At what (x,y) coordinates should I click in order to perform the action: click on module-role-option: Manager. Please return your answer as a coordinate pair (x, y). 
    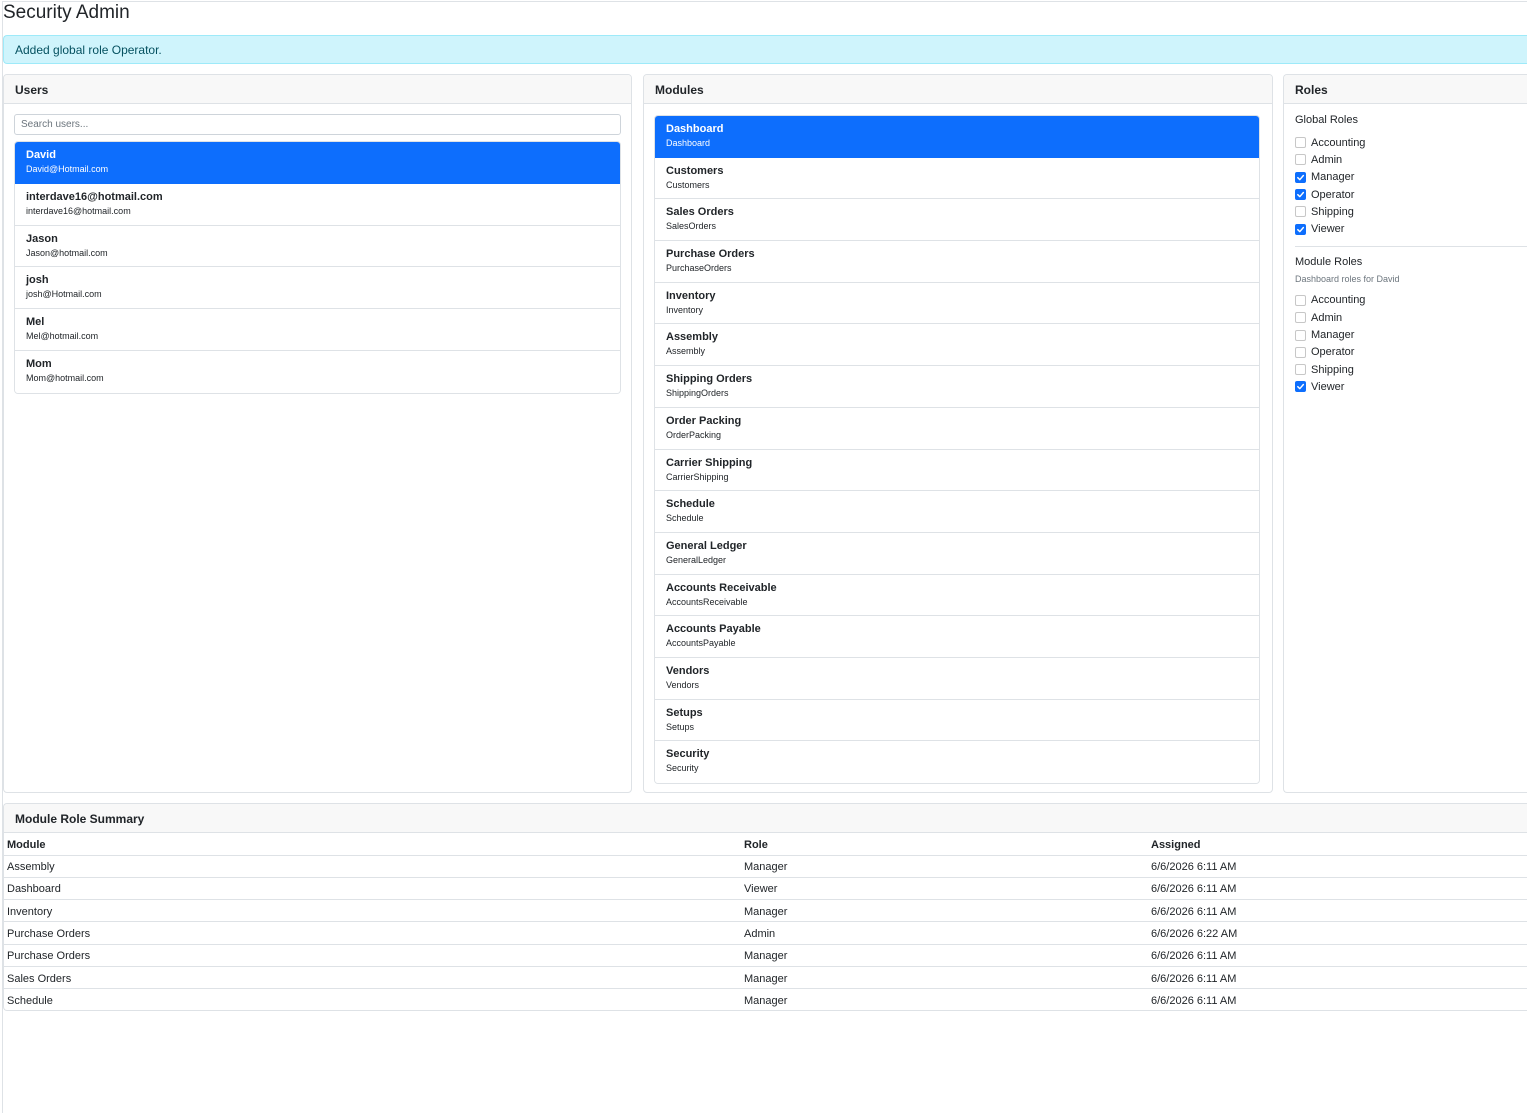
    Looking at the image, I should click on (1411, 334).